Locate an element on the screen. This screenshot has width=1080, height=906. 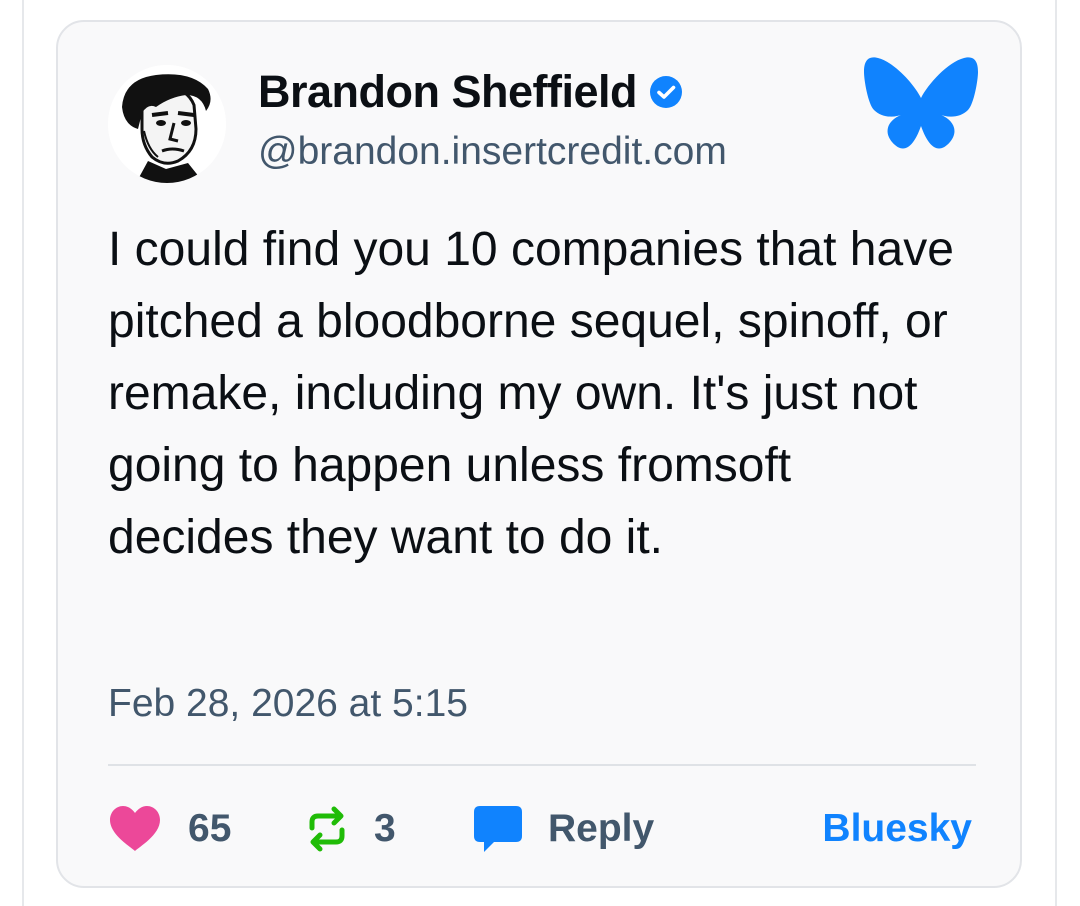
author-name: Brandon Sheffield is located at coordinates (470, 92).